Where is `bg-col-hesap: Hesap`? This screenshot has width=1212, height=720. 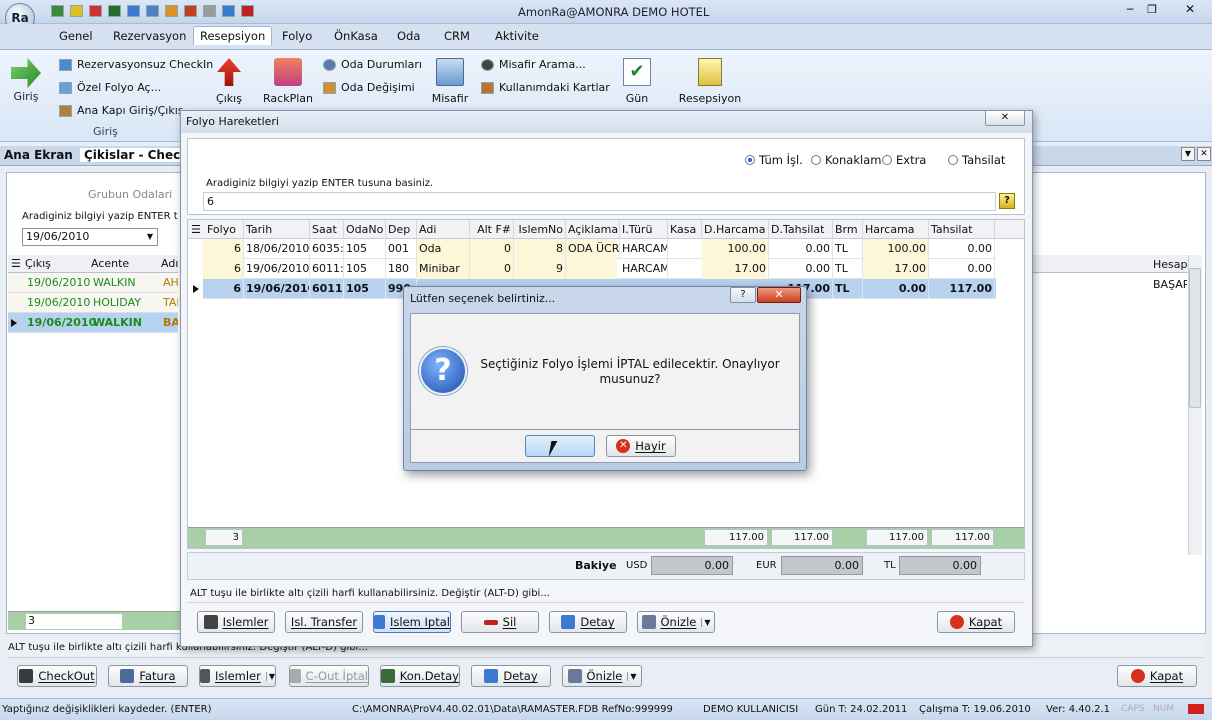
bg-col-hesap: Hesap is located at coordinates (1170, 264).